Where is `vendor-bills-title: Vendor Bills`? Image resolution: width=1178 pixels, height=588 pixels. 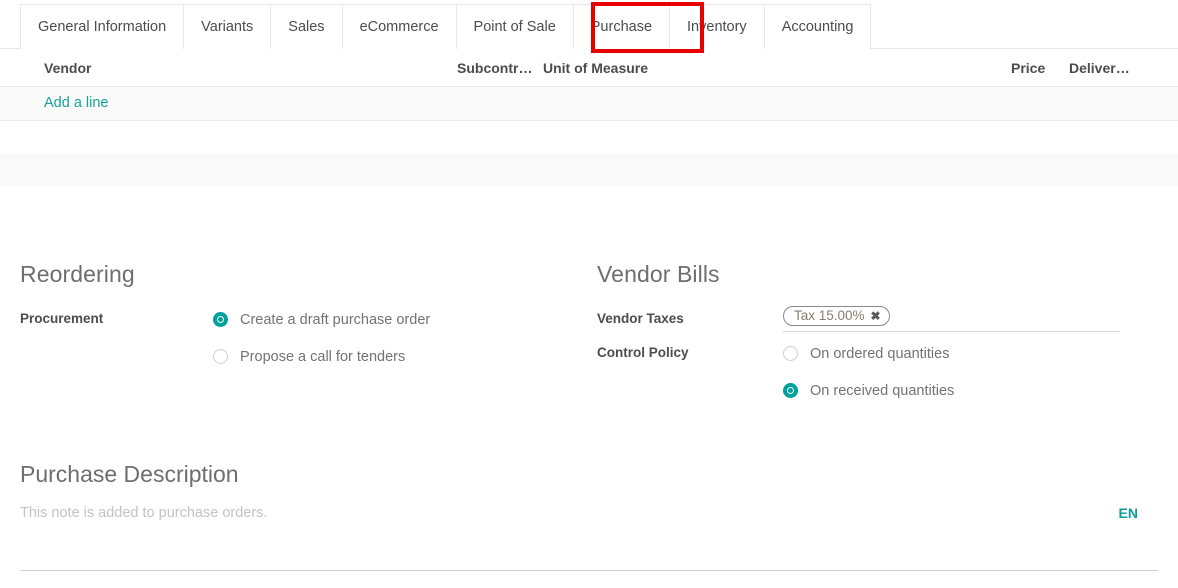
vendor-bills-title: Vendor Bills is located at coordinates (658, 274).